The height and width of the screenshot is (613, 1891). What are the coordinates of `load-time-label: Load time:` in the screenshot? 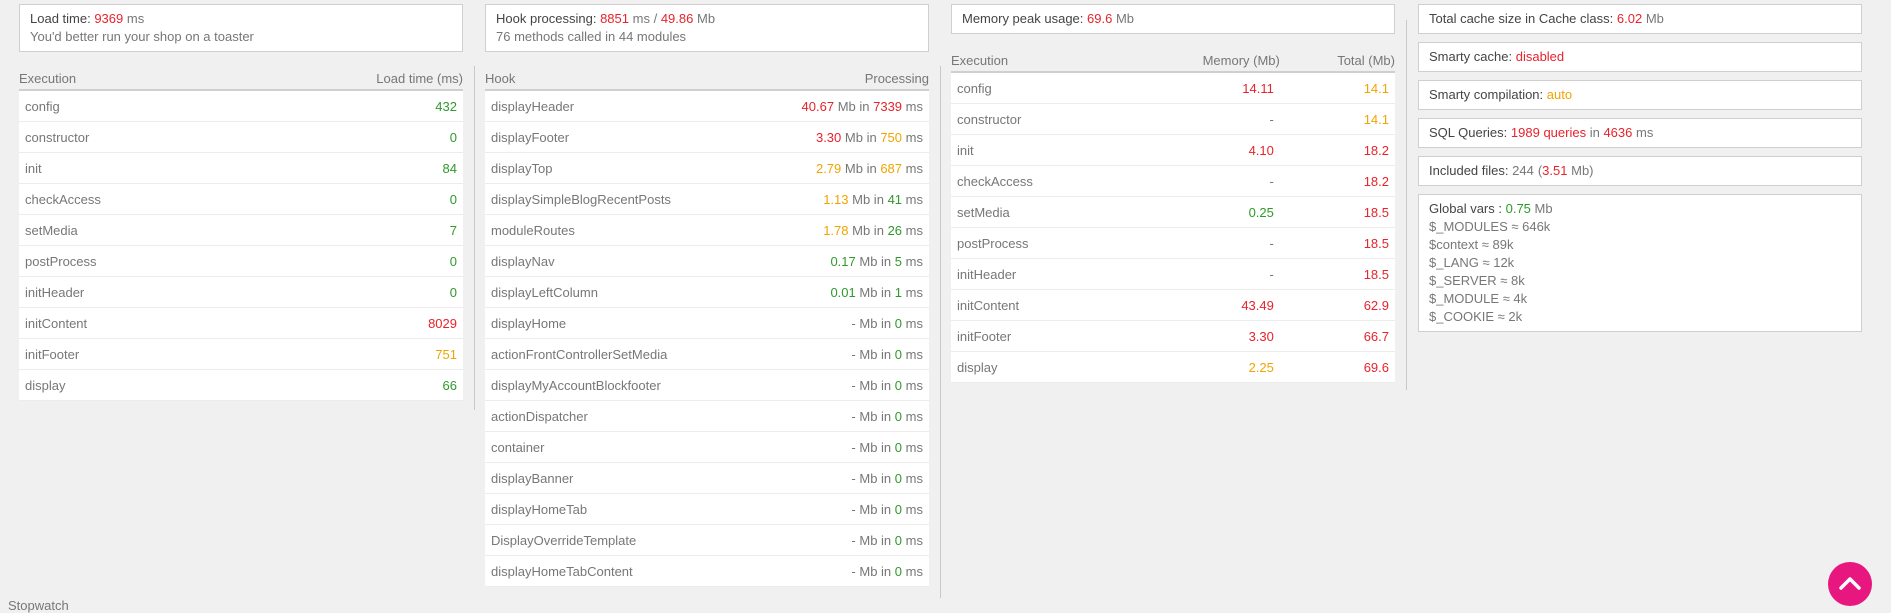 It's located at (60, 18).